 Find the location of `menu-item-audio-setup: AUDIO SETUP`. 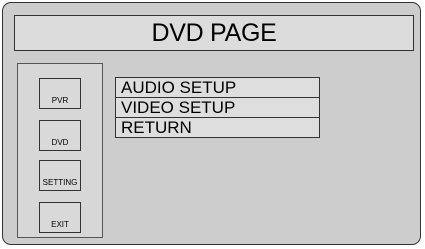

menu-item-audio-setup: AUDIO SETUP is located at coordinates (217, 87).